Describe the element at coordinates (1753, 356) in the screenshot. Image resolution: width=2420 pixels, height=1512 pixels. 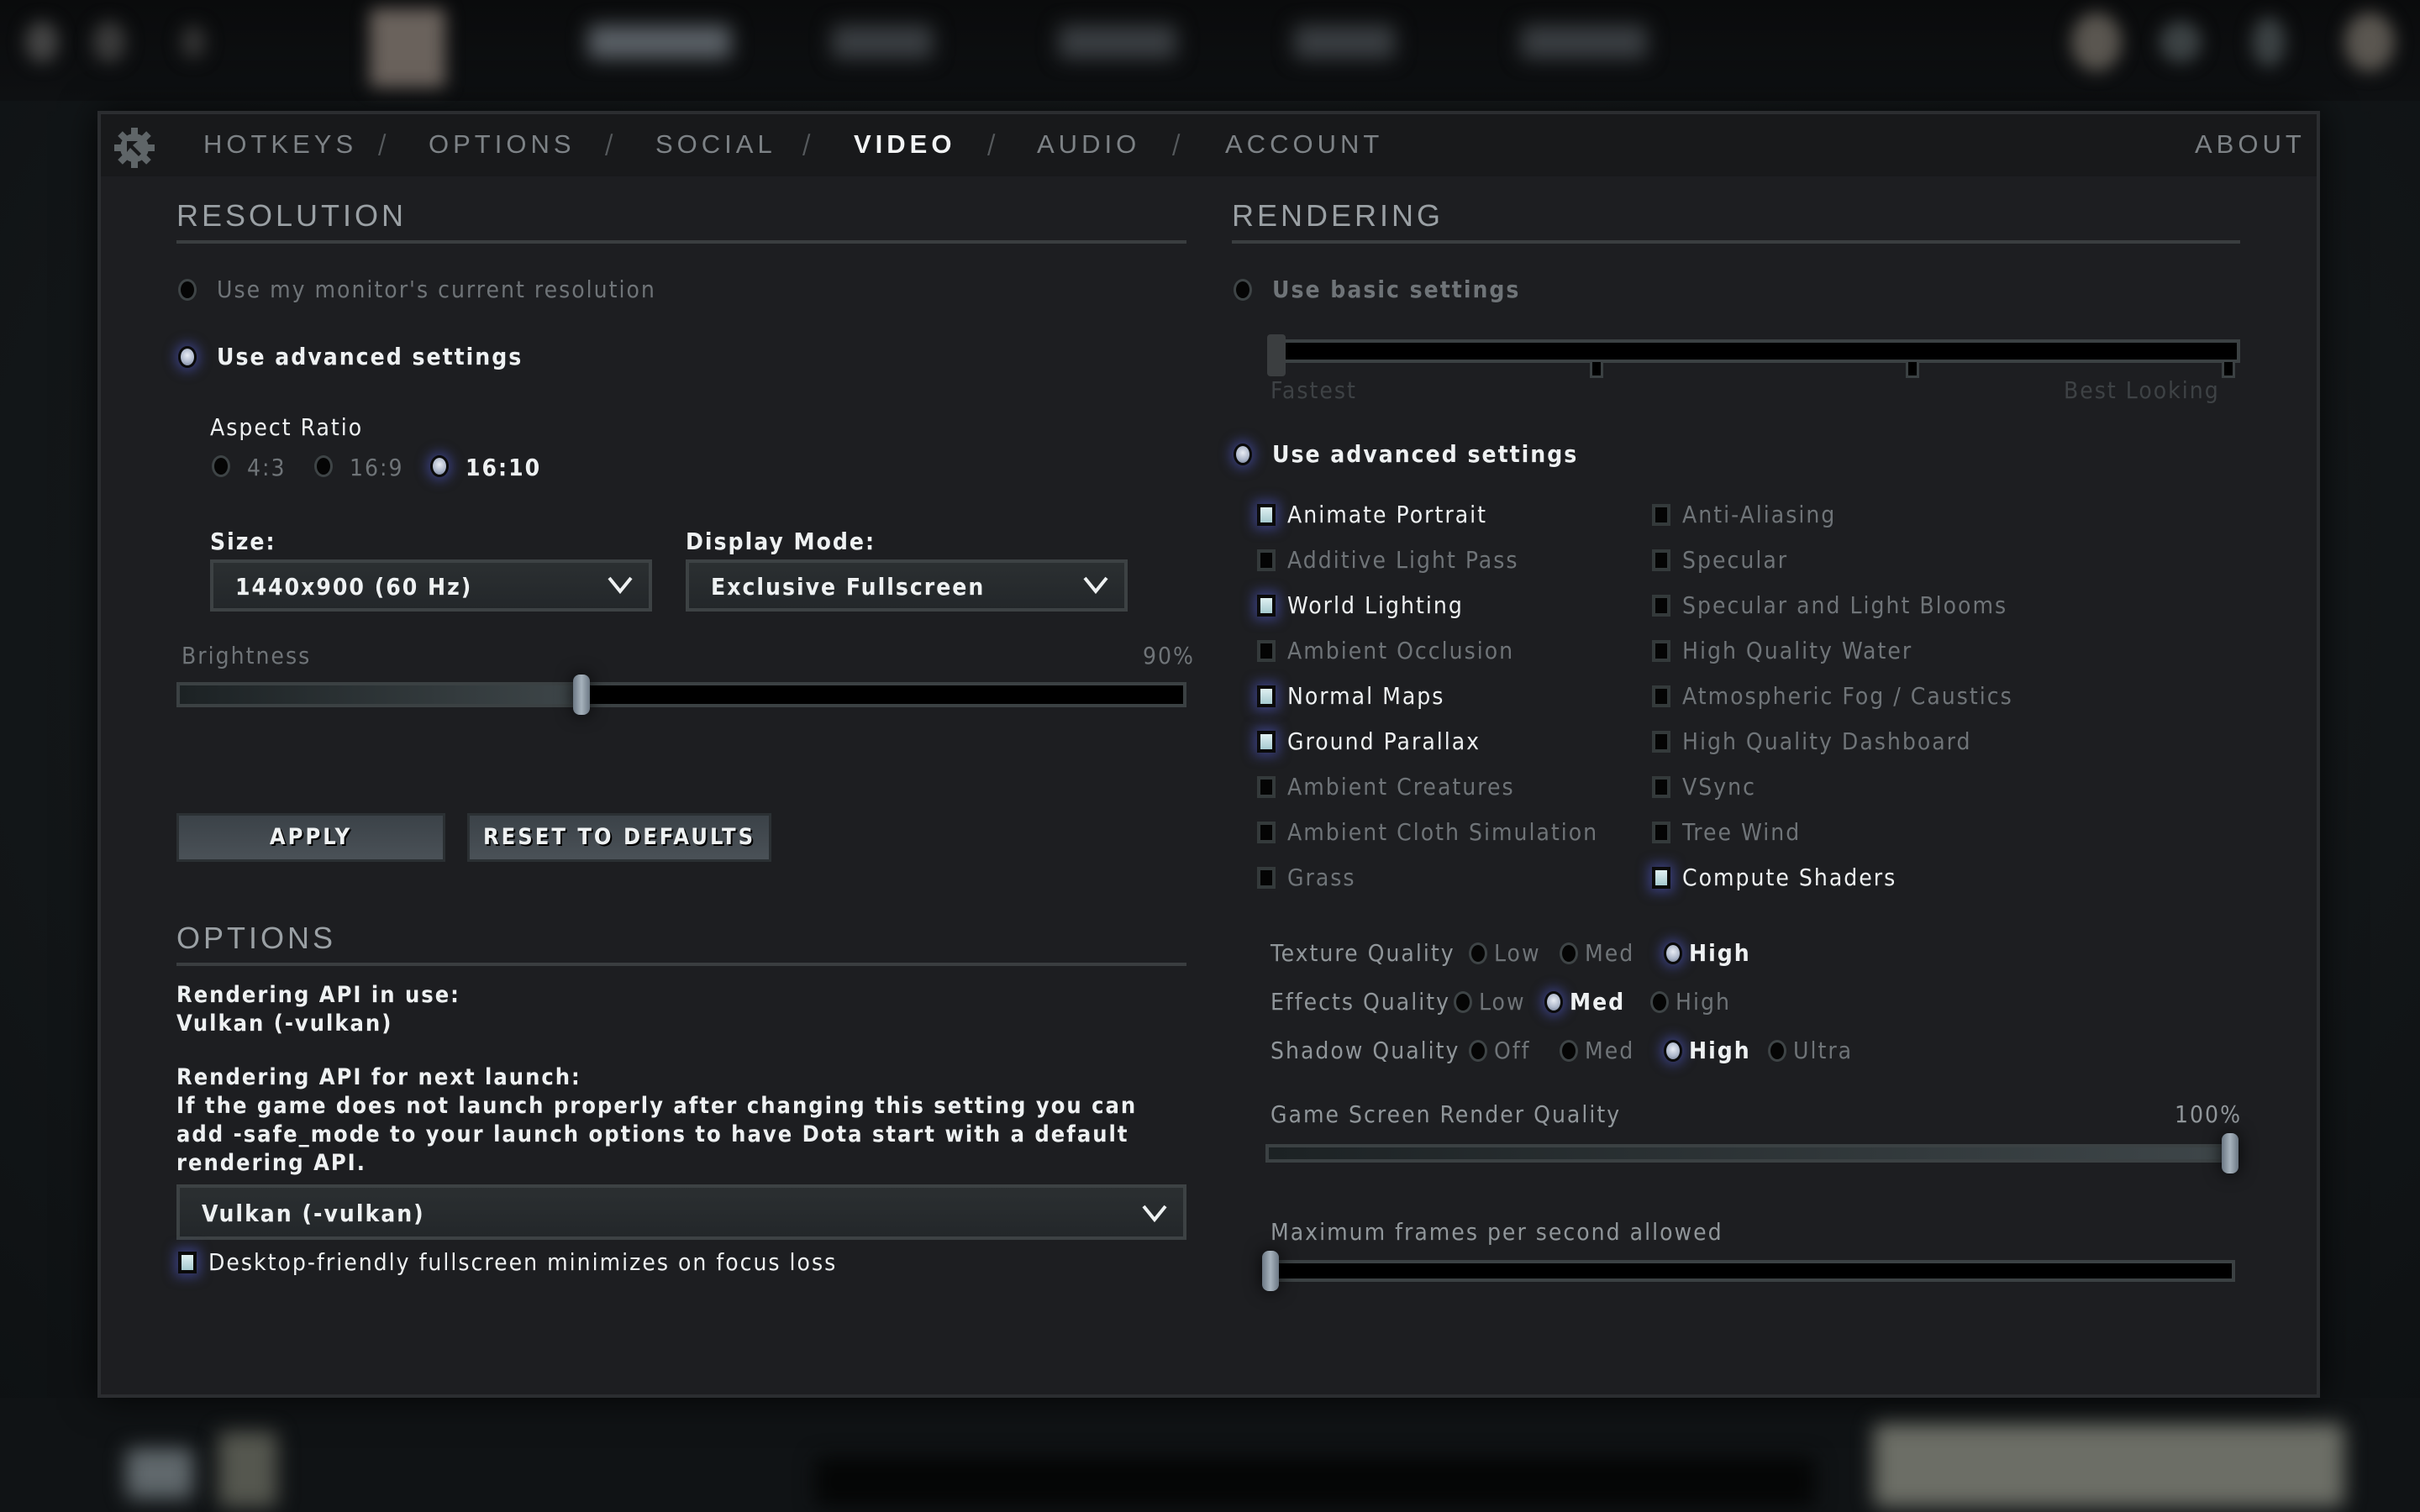
I see `basic-quality-slider` at that location.